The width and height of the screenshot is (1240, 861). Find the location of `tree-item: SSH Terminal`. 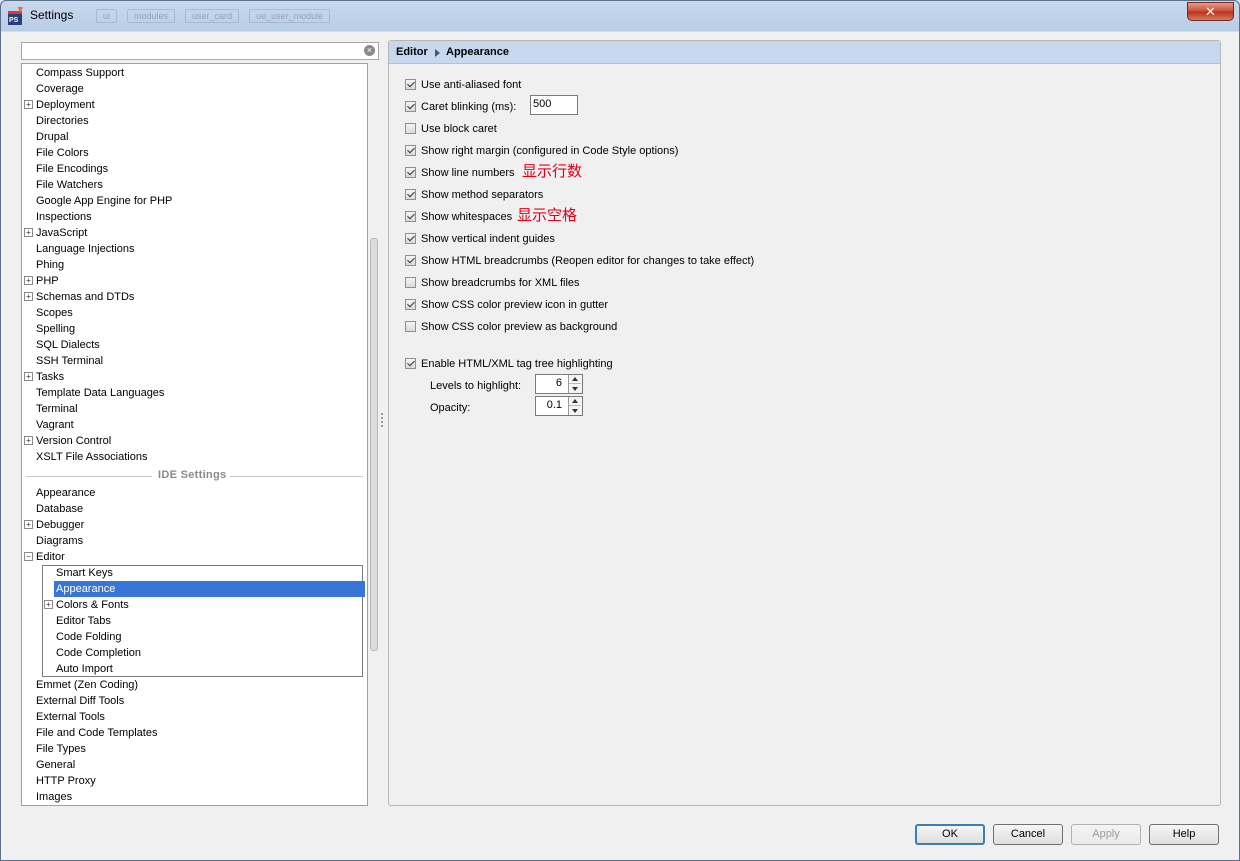

tree-item: SSH Terminal is located at coordinates (69, 361).